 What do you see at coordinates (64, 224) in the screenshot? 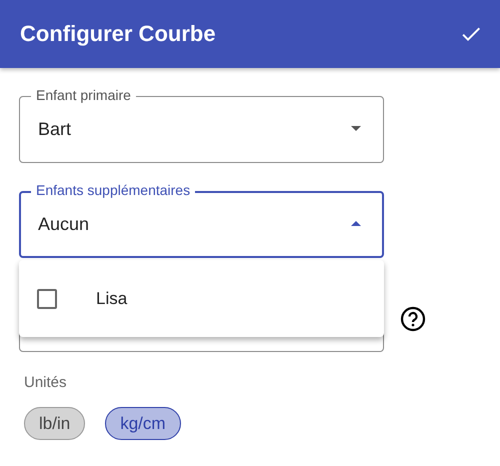
I see `field-value: Aucun` at bounding box center [64, 224].